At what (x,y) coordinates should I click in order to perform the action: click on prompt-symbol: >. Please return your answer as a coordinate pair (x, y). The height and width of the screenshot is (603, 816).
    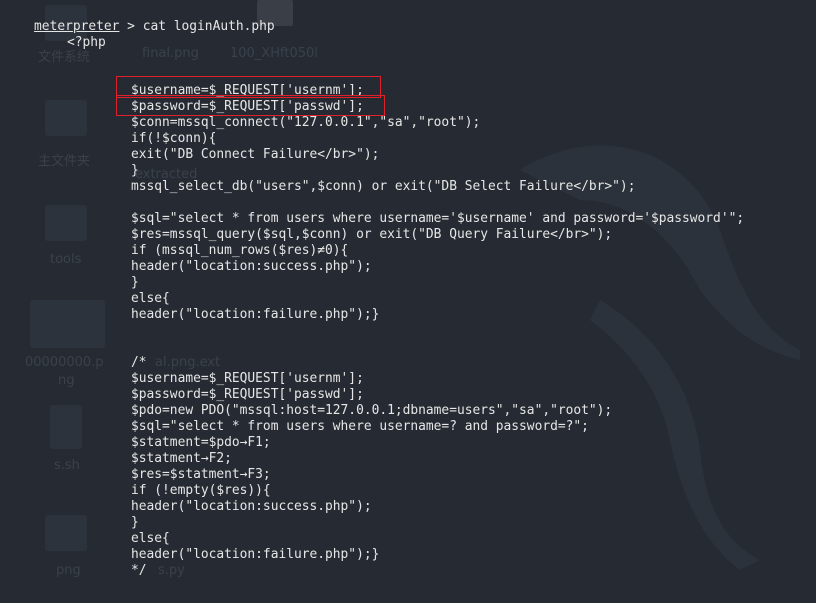
    Looking at the image, I should click on (131, 26).